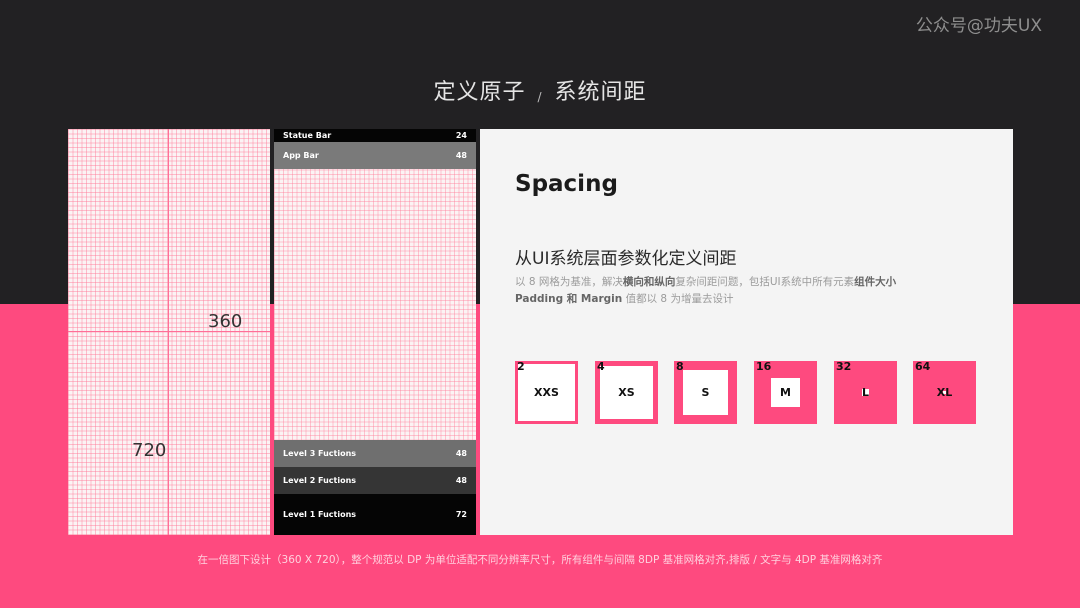 The width and height of the screenshot is (1080, 608). Describe the element at coordinates (600, 92) in the screenshot. I see `title-right: 系统间距` at that location.